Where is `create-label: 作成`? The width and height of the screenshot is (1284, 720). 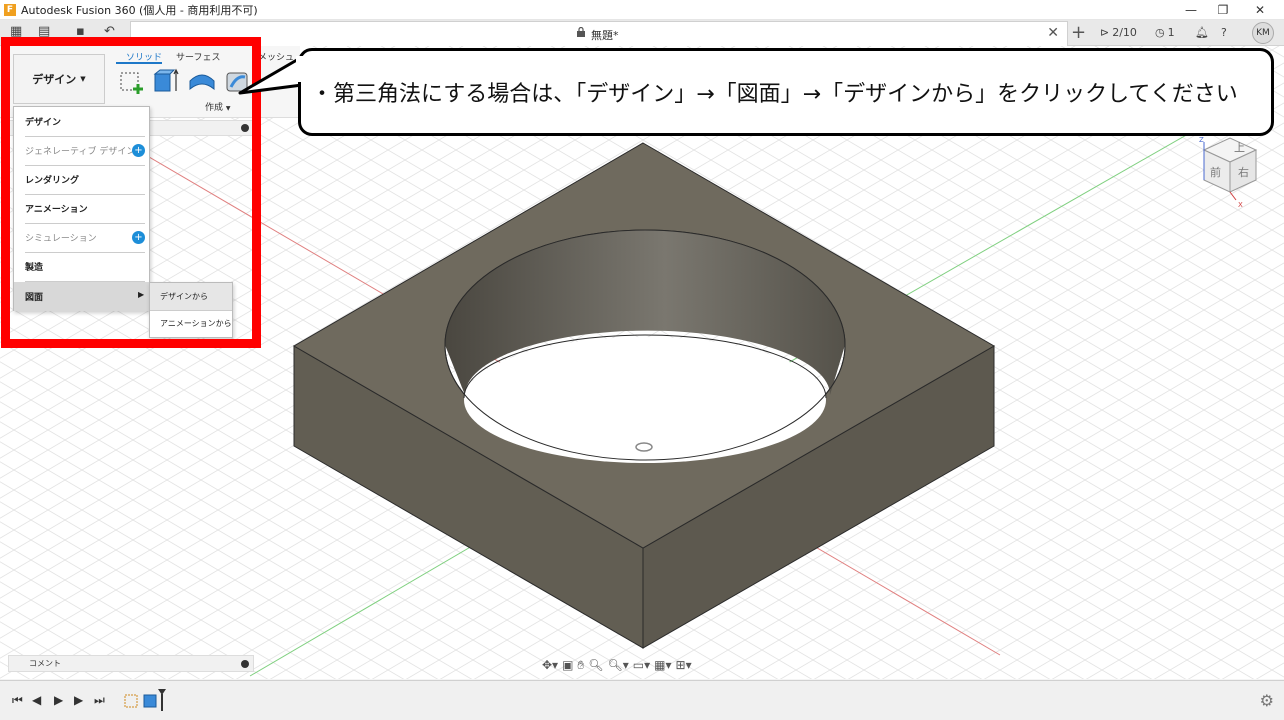 create-label: 作成 is located at coordinates (214, 108).